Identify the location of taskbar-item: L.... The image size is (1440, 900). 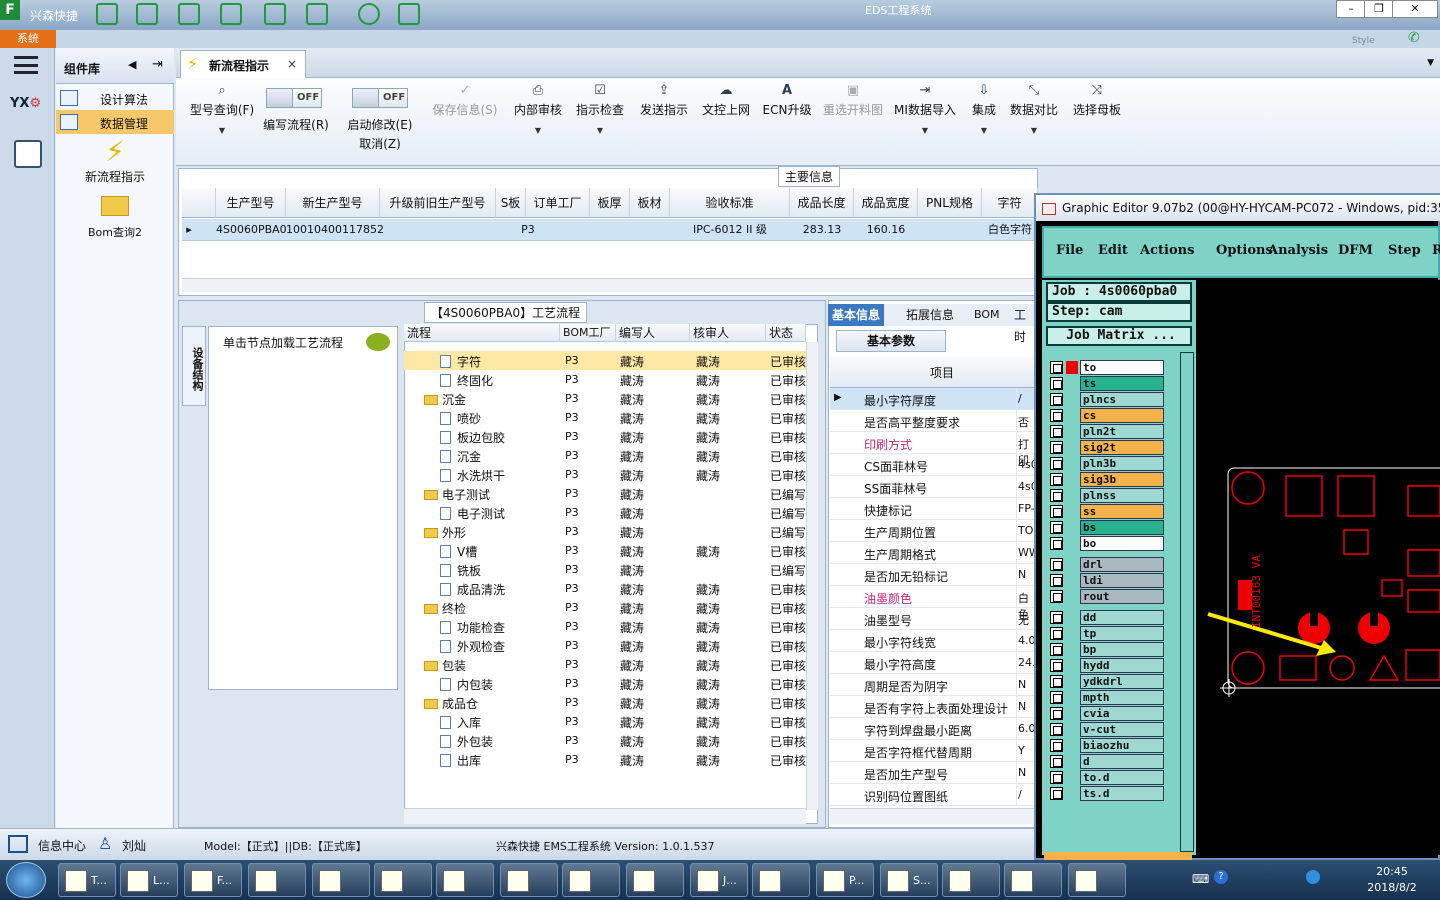
(149, 880).